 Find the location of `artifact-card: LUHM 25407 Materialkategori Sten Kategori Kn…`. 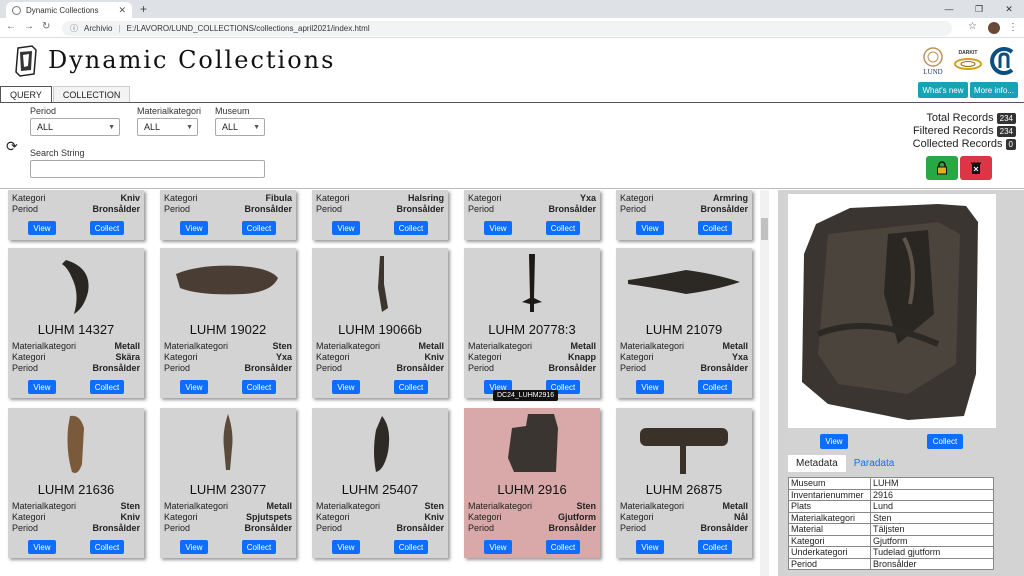

artifact-card: LUHM 25407 Materialkategori Sten Kategori Kn… is located at coordinates (380, 483).